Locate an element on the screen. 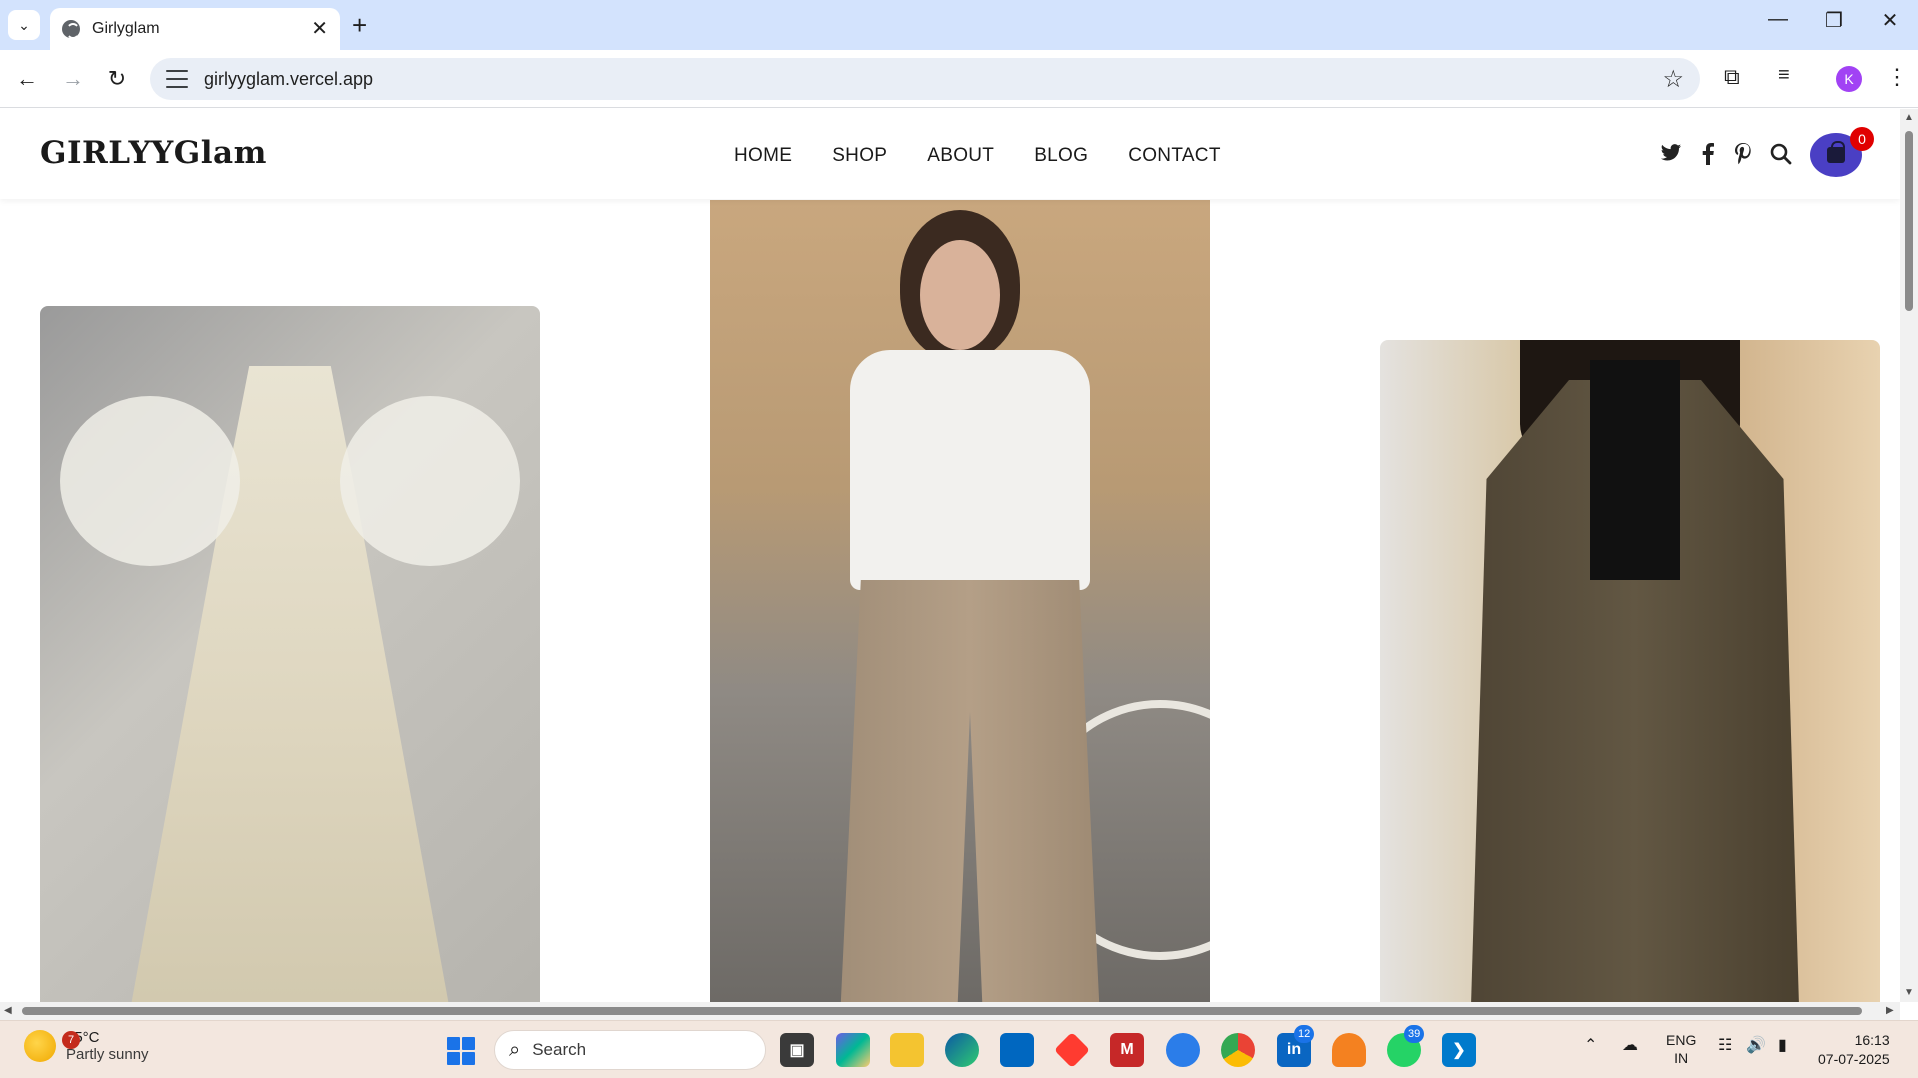 Image resolution: width=1918 pixels, height=1078 pixels. reload-icon: ↻ is located at coordinates (117, 79).